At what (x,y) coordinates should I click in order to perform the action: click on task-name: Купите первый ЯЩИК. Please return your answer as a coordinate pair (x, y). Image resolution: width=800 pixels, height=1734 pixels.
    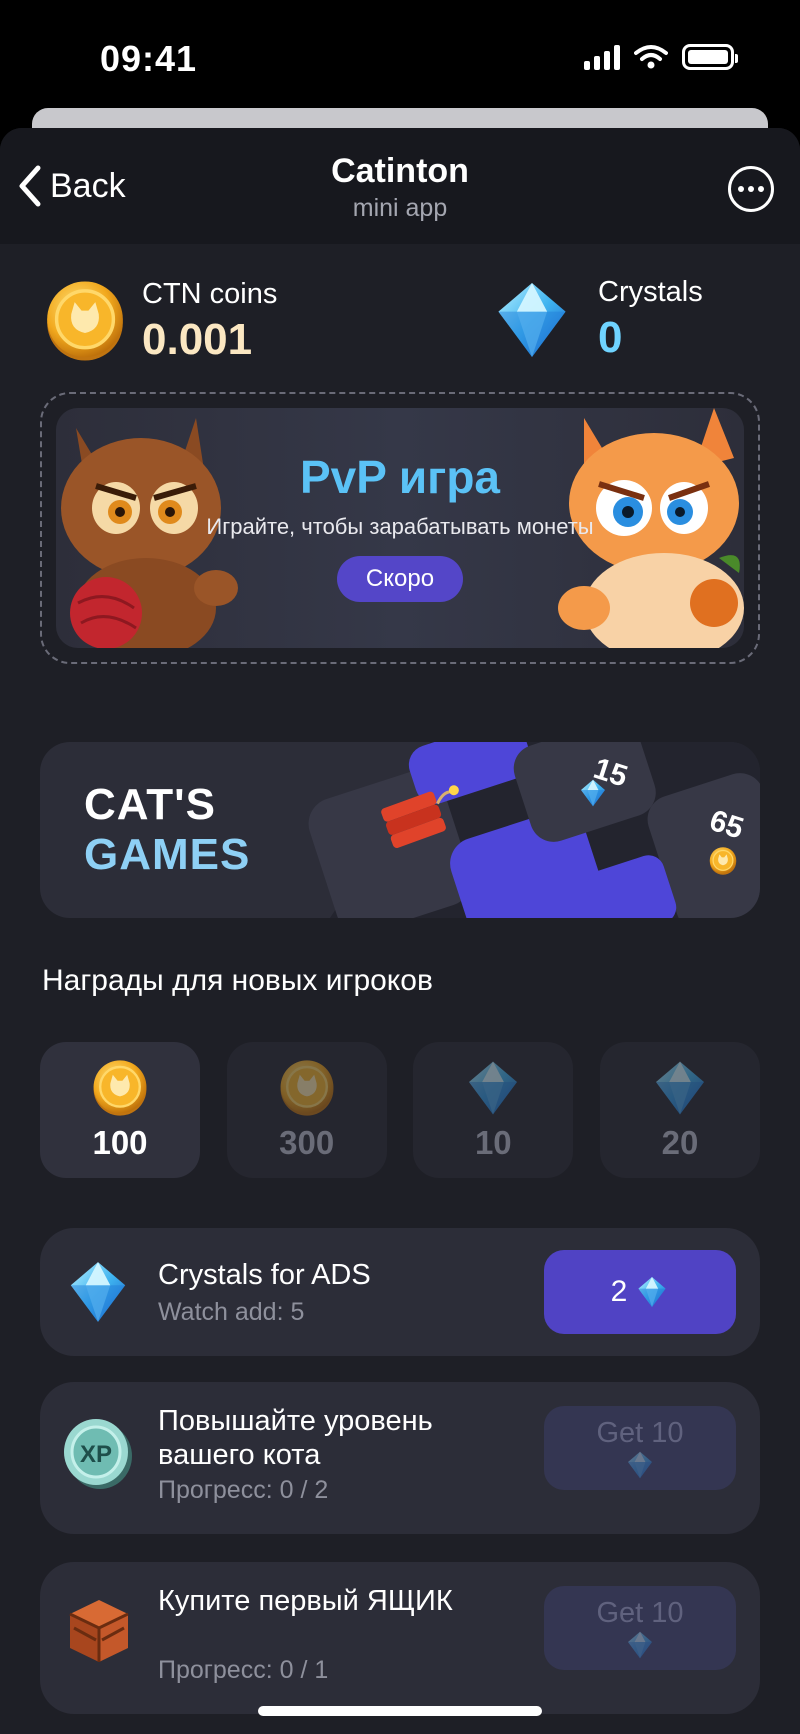
    Looking at the image, I should click on (305, 1601).